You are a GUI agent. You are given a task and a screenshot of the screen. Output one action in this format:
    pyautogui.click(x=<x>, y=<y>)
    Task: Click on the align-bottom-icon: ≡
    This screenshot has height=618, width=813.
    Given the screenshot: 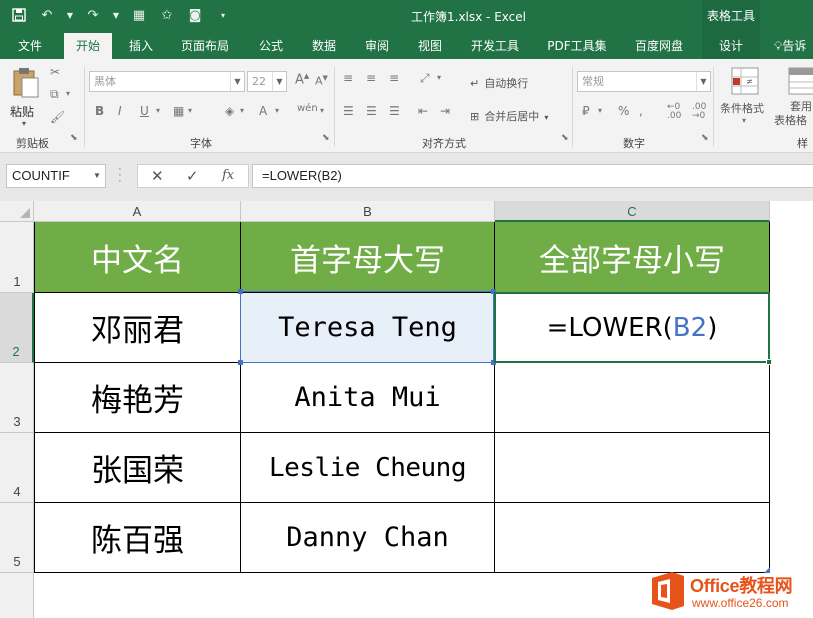 What is the action you would take?
    pyautogui.click(x=394, y=78)
    